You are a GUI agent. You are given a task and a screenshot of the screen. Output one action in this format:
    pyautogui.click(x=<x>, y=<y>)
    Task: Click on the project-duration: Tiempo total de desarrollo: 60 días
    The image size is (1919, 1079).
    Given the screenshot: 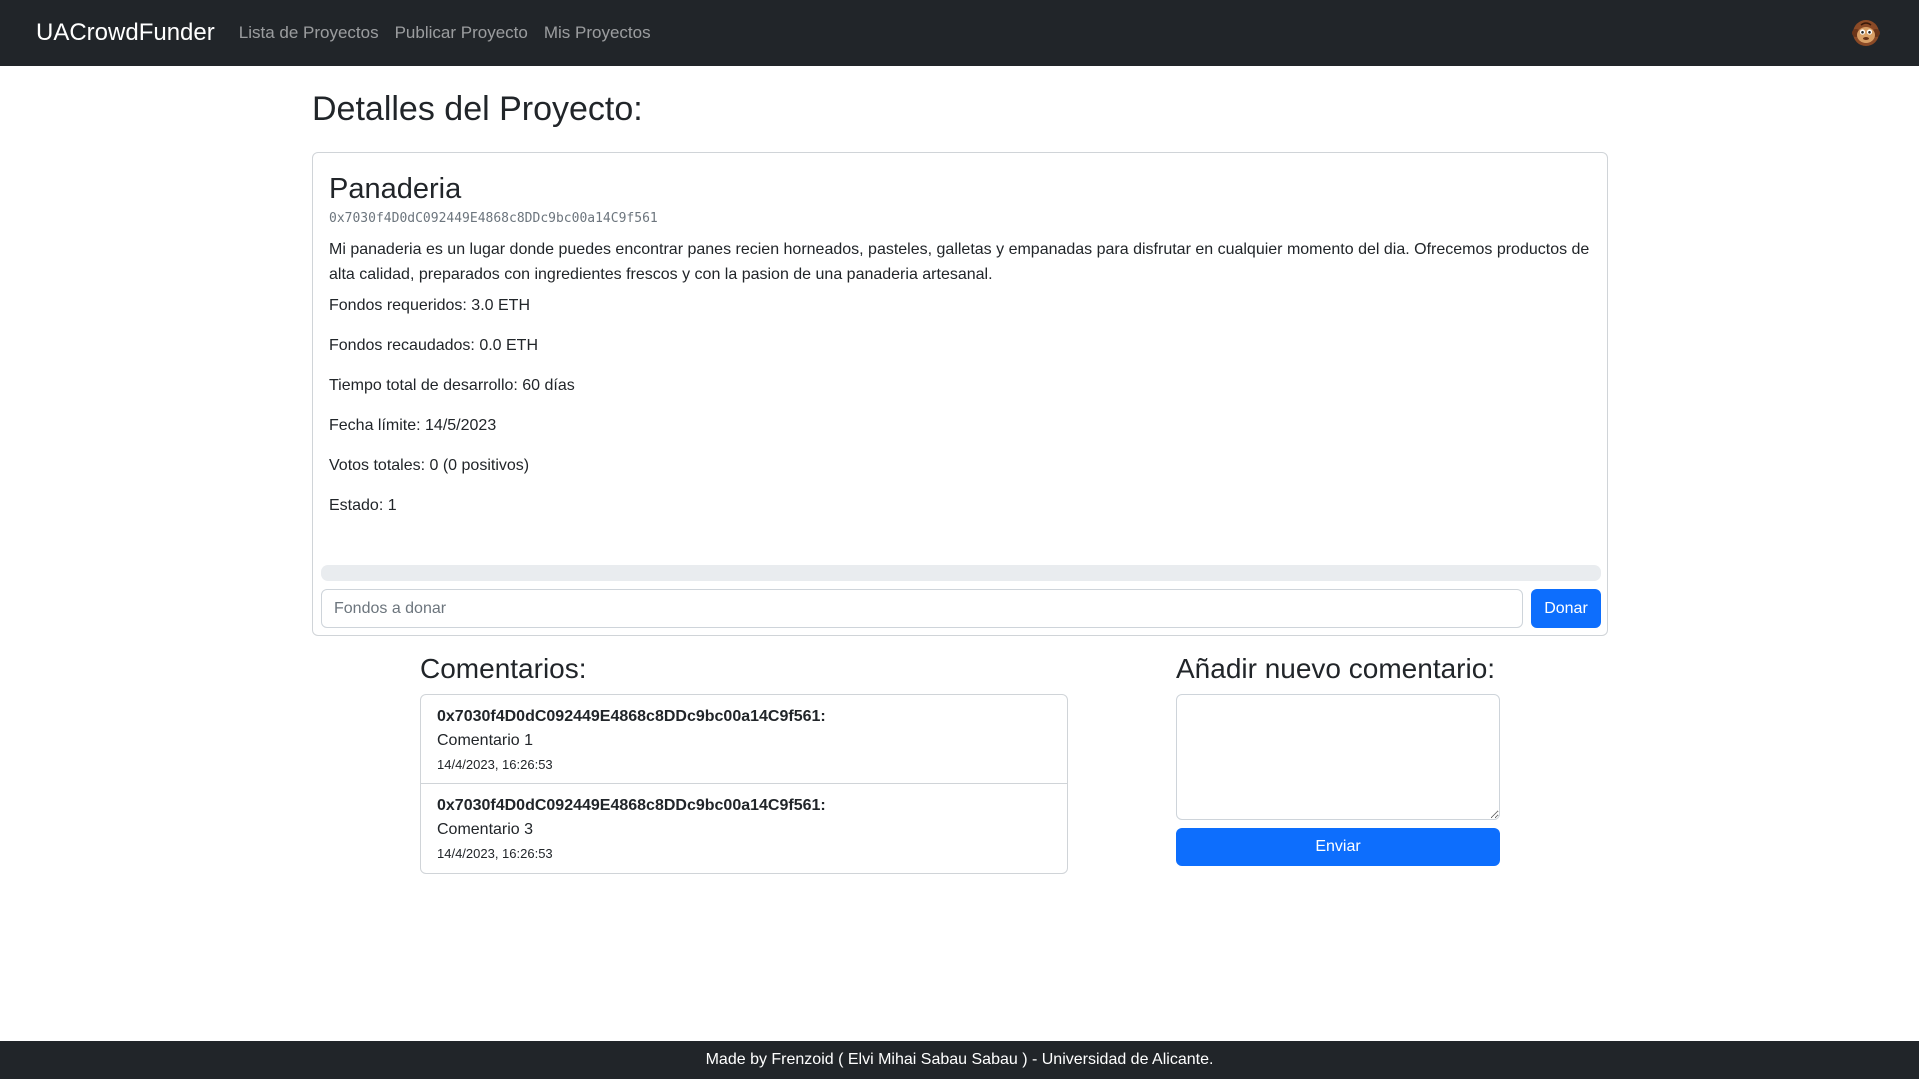 What is the action you would take?
    pyautogui.click(x=452, y=385)
    